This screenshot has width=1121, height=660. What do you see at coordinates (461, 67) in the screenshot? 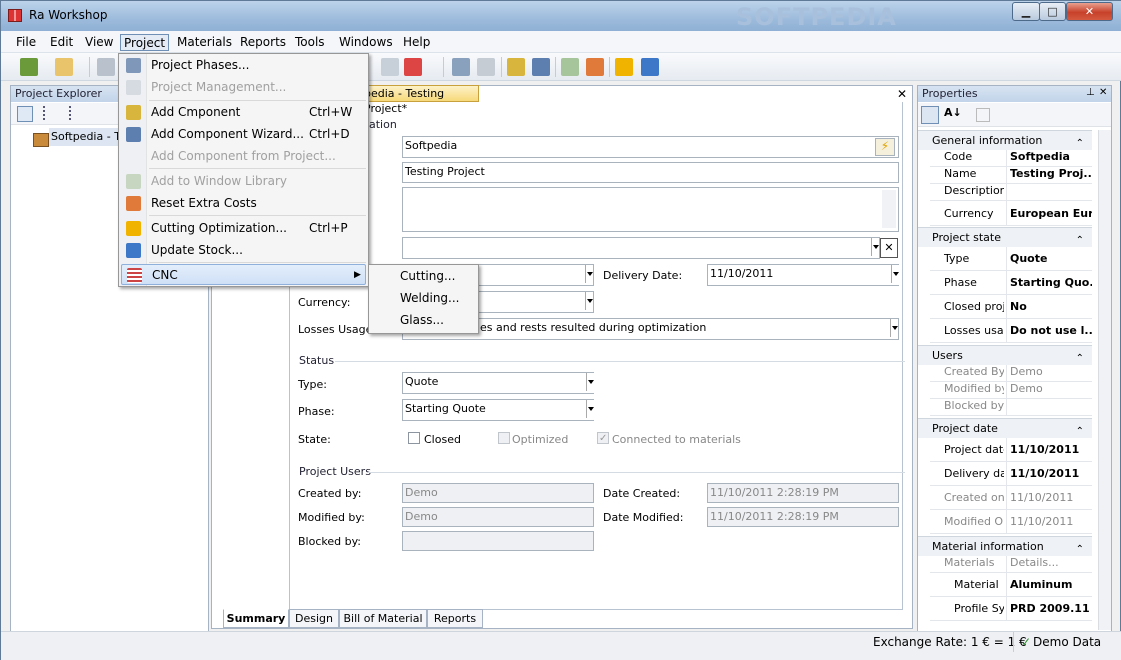
I see `phases-icon` at bounding box center [461, 67].